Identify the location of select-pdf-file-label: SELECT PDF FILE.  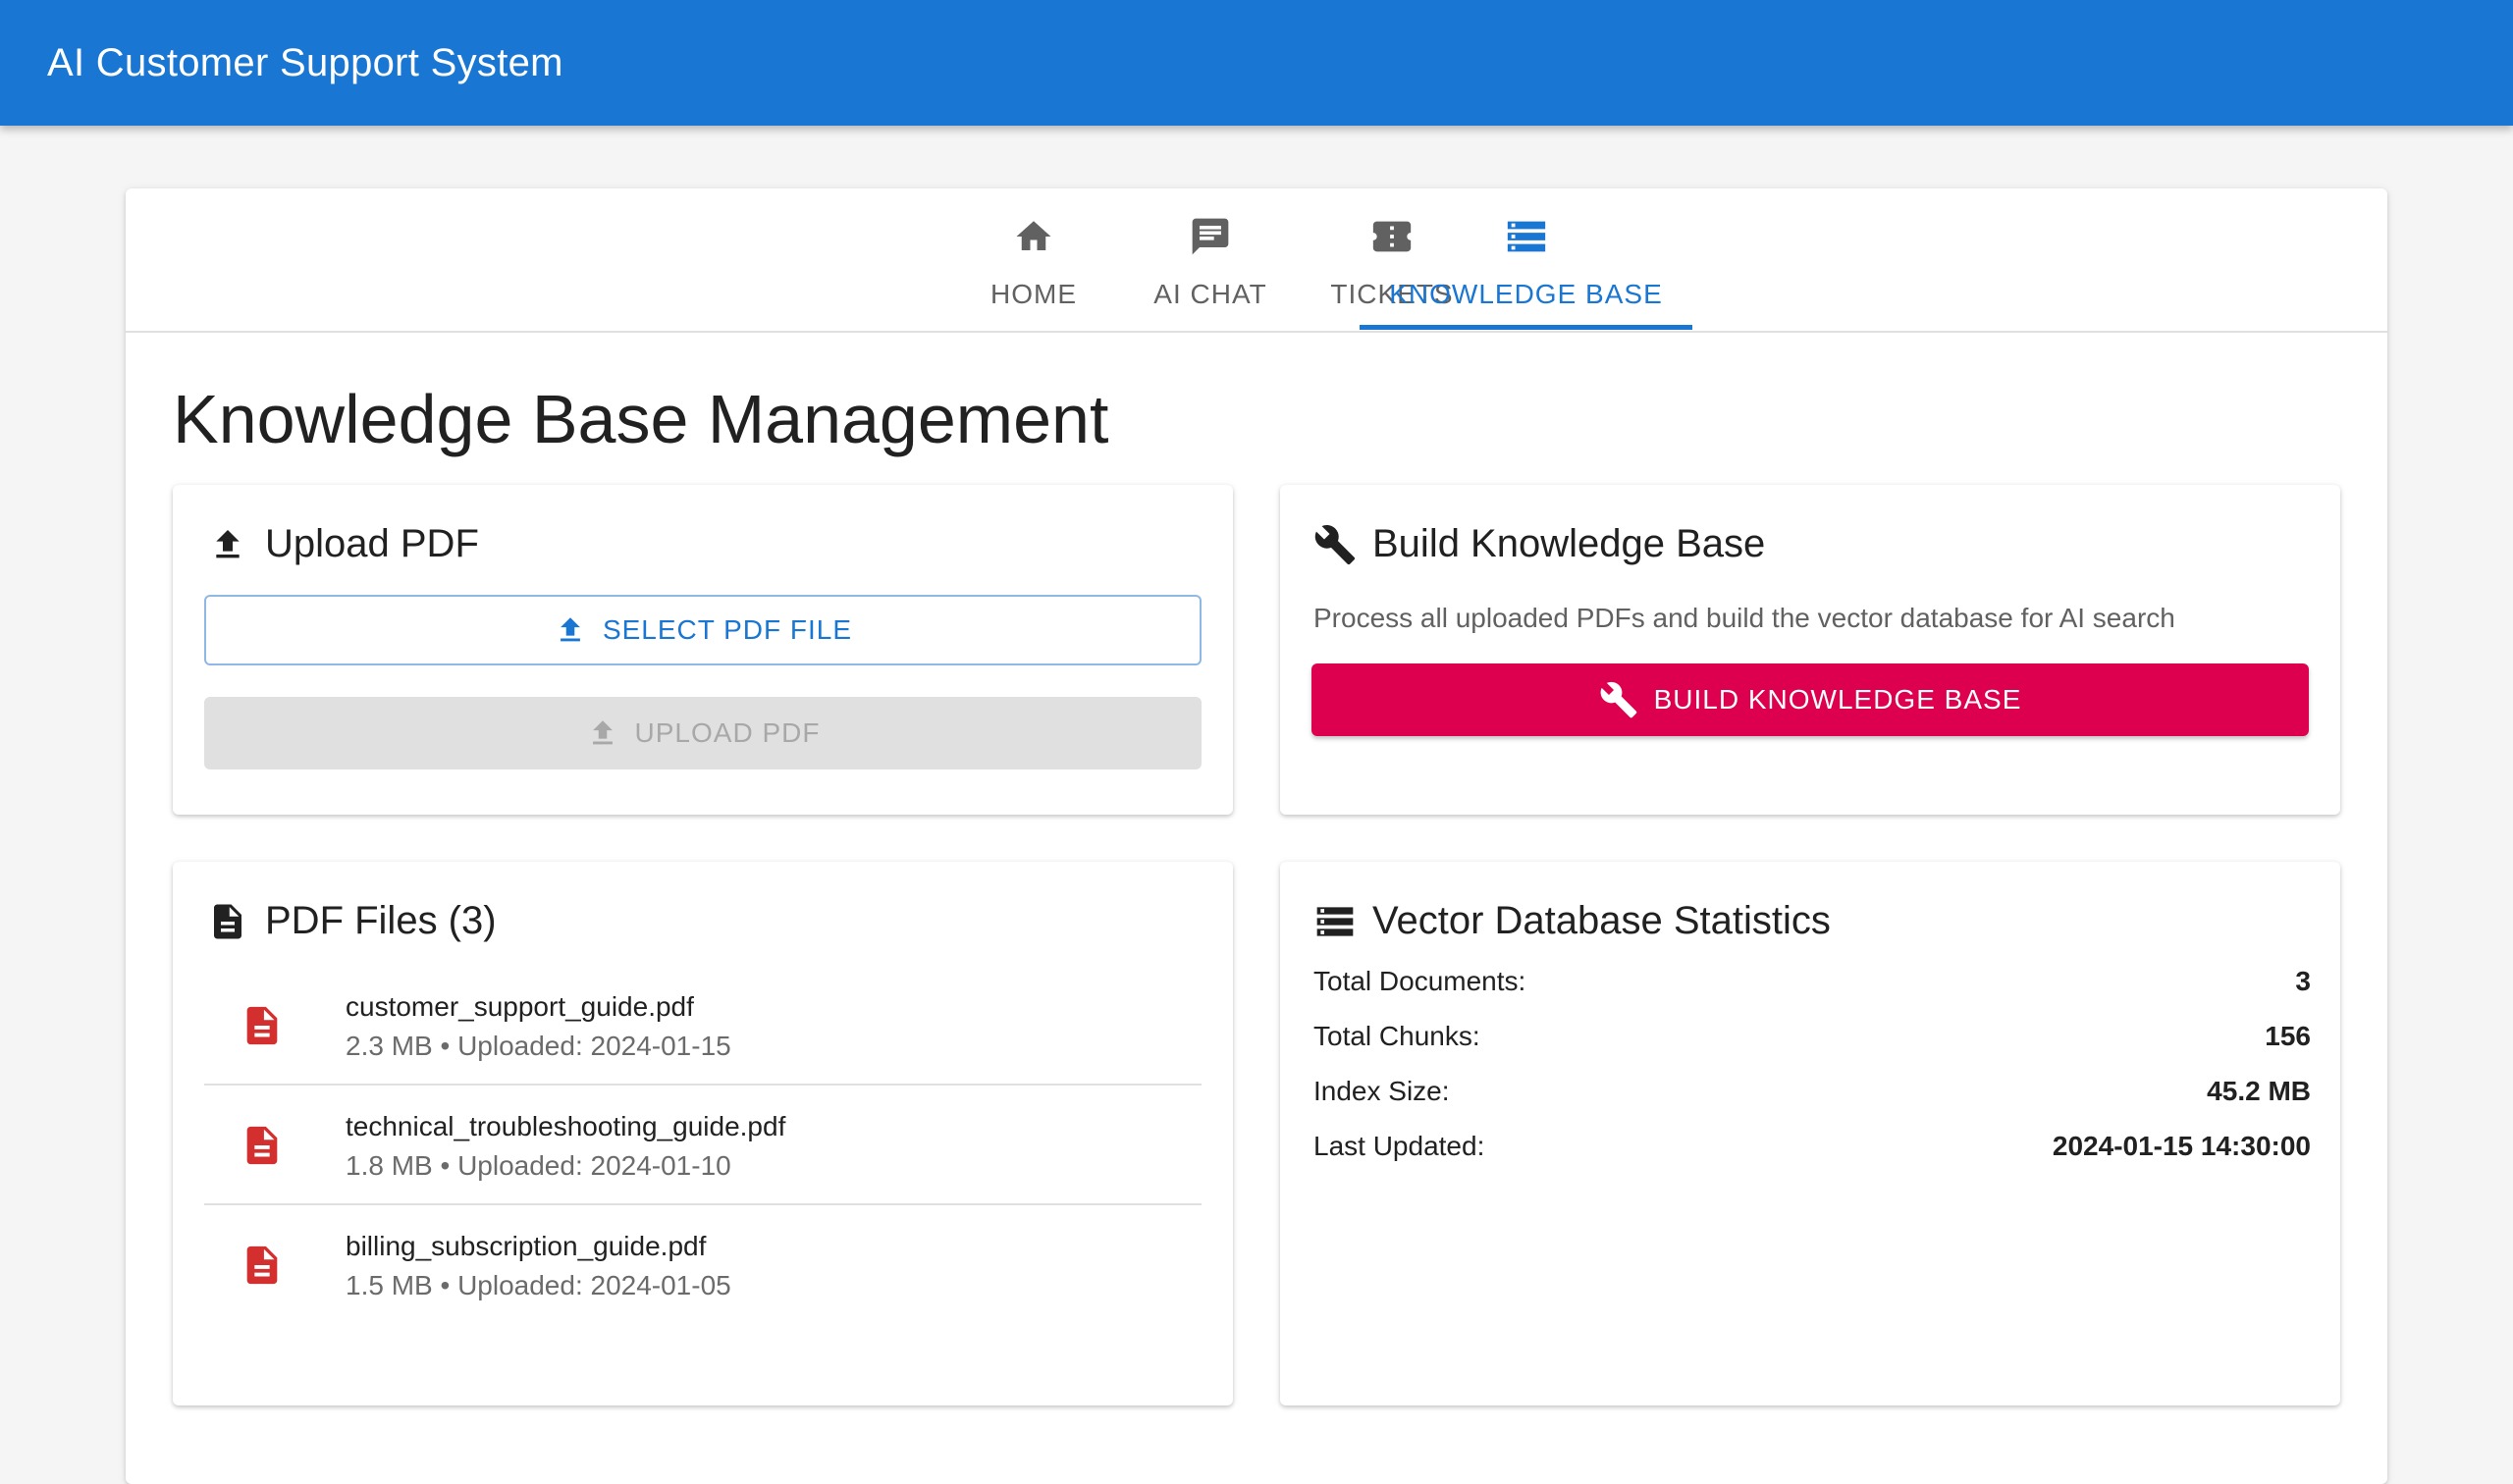
(728, 629).